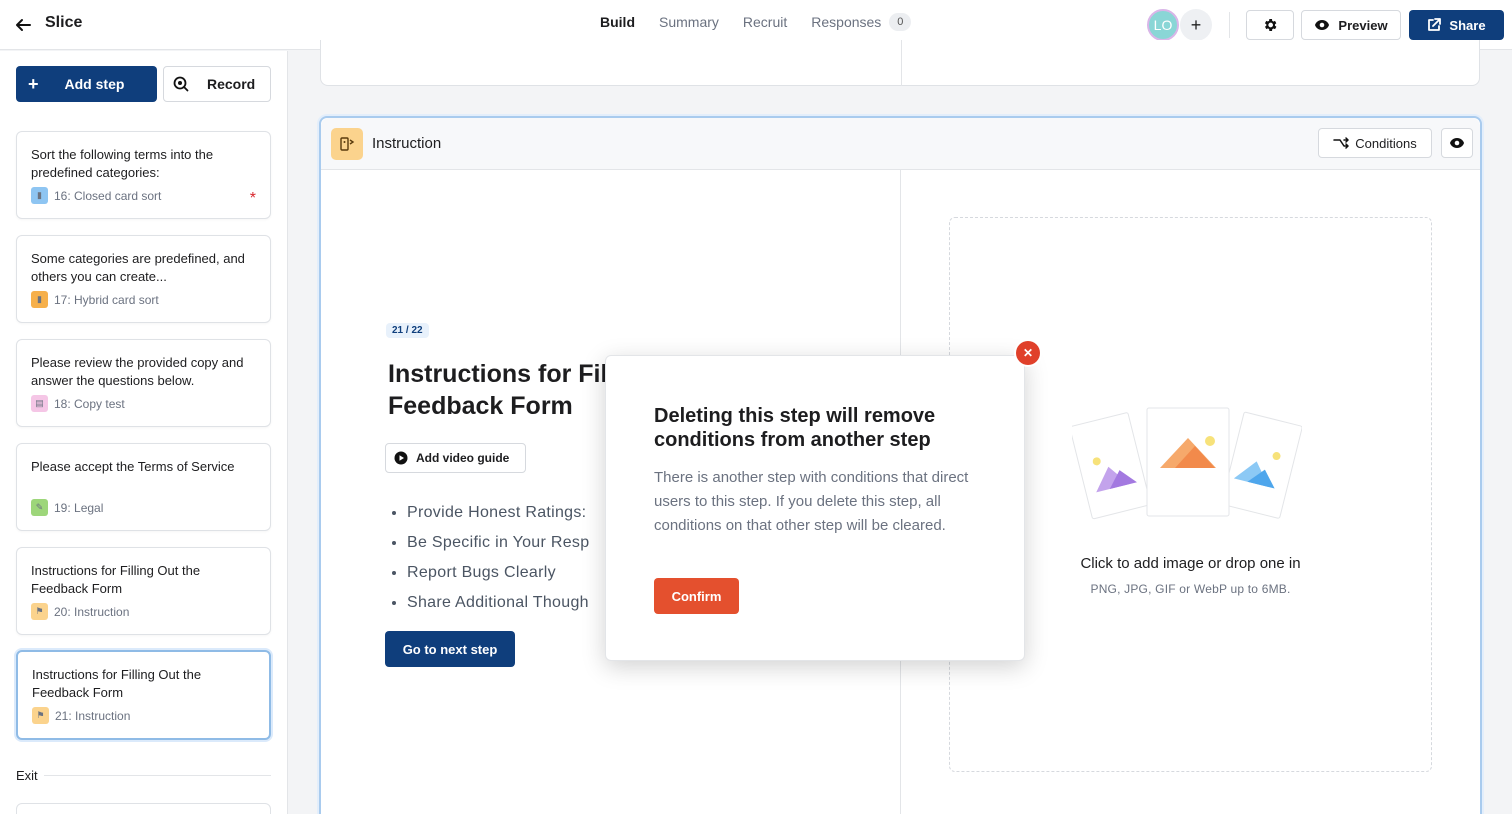  Describe the element at coordinates (1386, 143) in the screenshot. I see `conditions-label: Conditions` at that location.